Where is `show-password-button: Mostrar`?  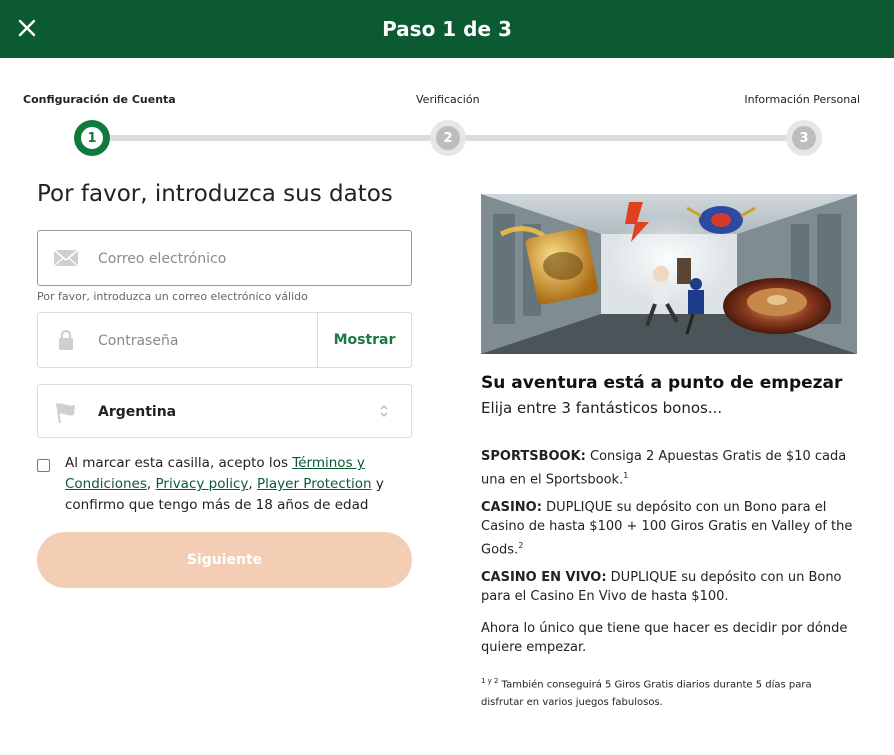 show-password-button: Mostrar is located at coordinates (364, 340).